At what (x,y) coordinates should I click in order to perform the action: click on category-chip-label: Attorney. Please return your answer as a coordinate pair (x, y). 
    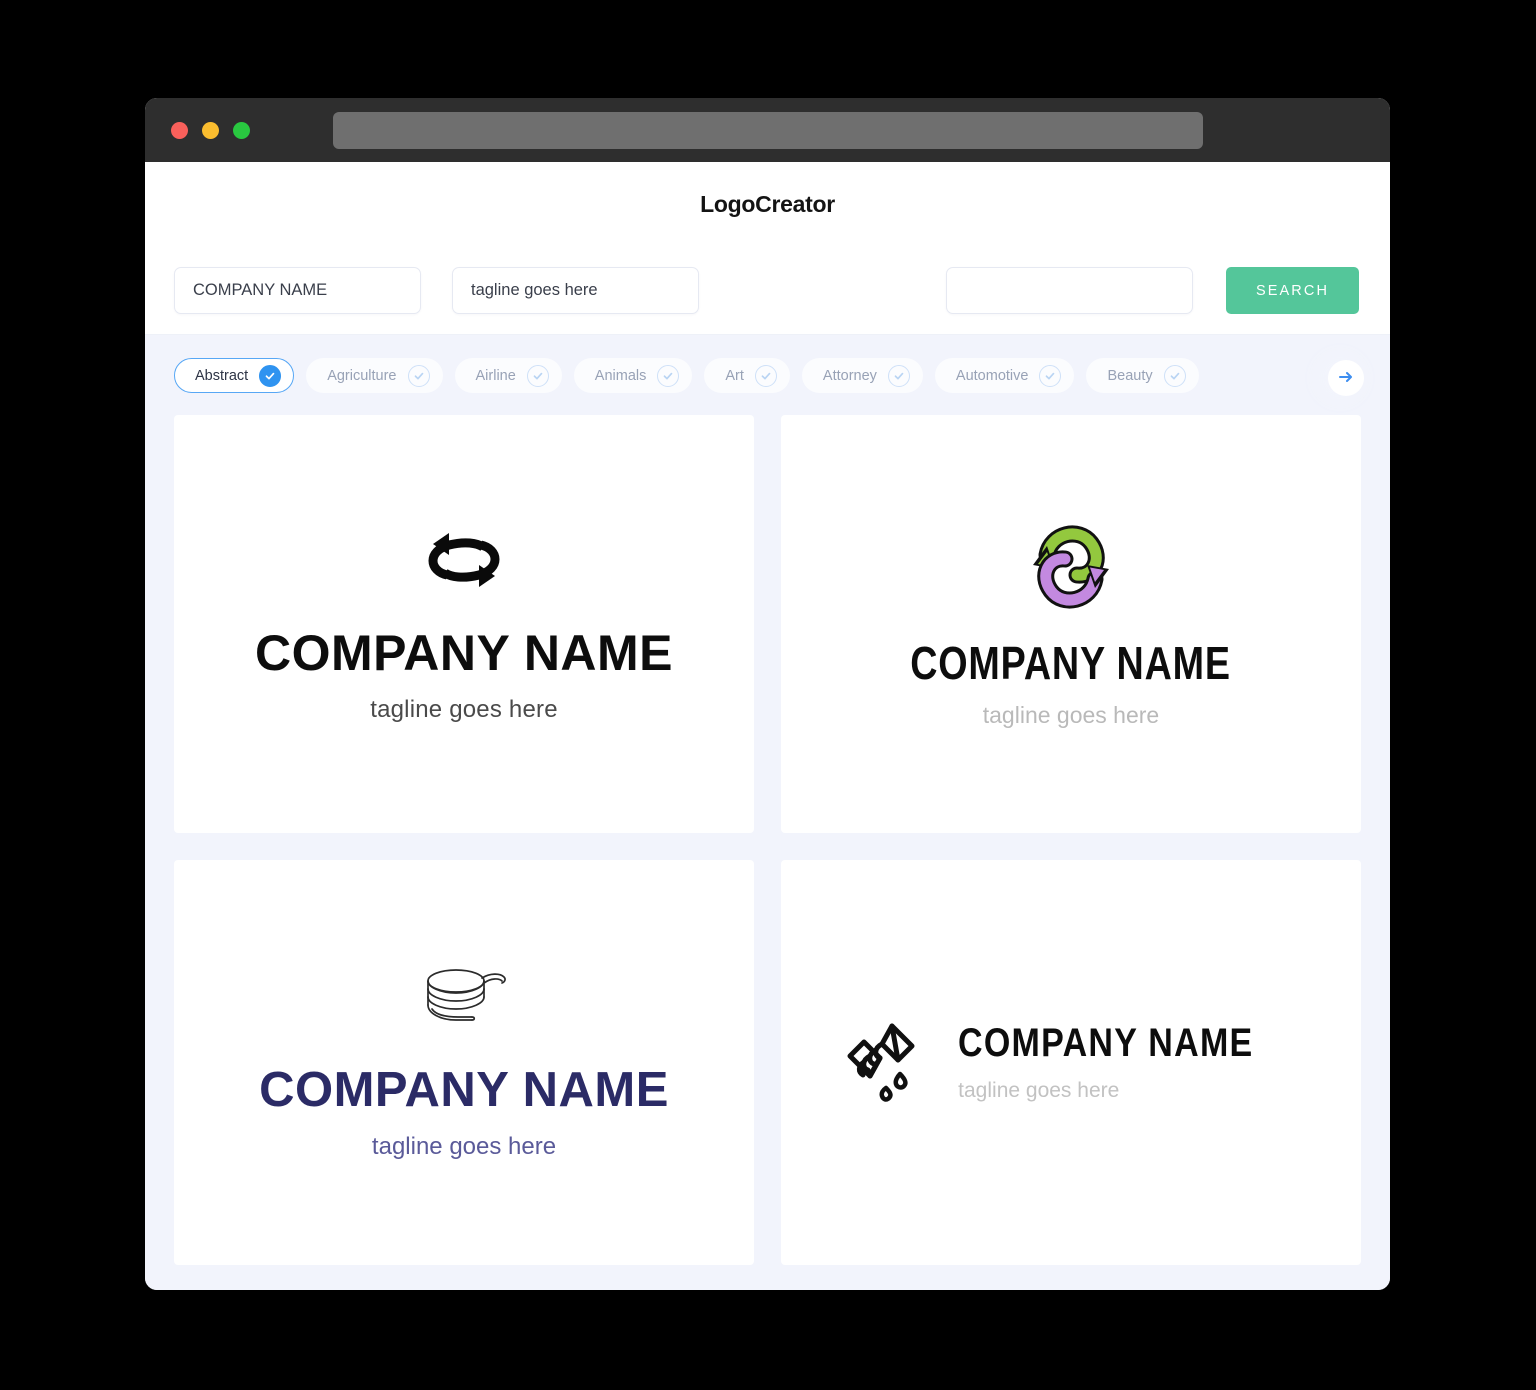
    Looking at the image, I should click on (849, 375).